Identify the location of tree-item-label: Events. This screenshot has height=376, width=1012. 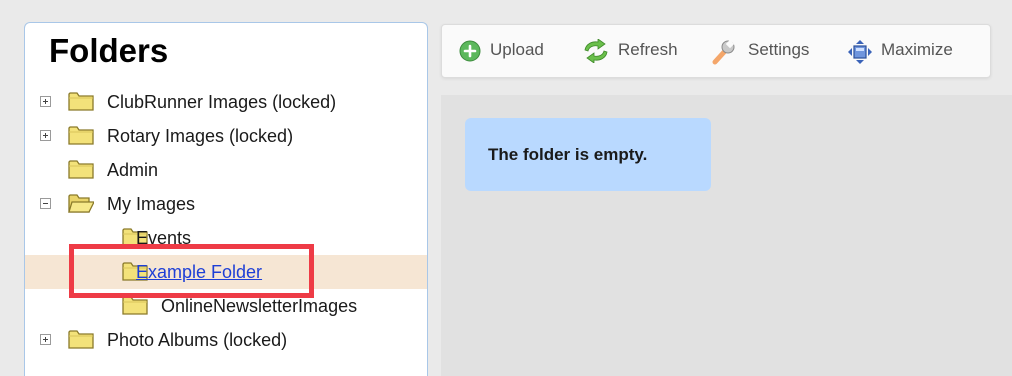
(164, 238).